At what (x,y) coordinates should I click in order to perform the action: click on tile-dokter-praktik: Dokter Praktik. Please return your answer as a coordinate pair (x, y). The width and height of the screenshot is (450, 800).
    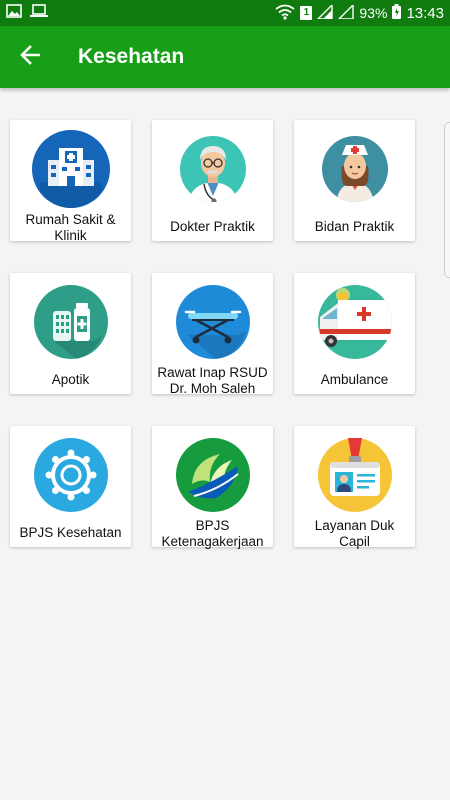
    Looking at the image, I should click on (212, 180).